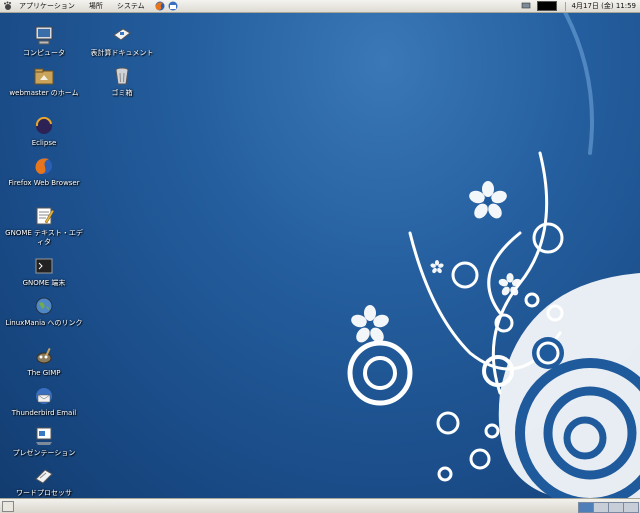 This screenshot has width=640, height=513. I want to click on desktop-icon-label: LinuxMania へのリンク, so click(44, 323).